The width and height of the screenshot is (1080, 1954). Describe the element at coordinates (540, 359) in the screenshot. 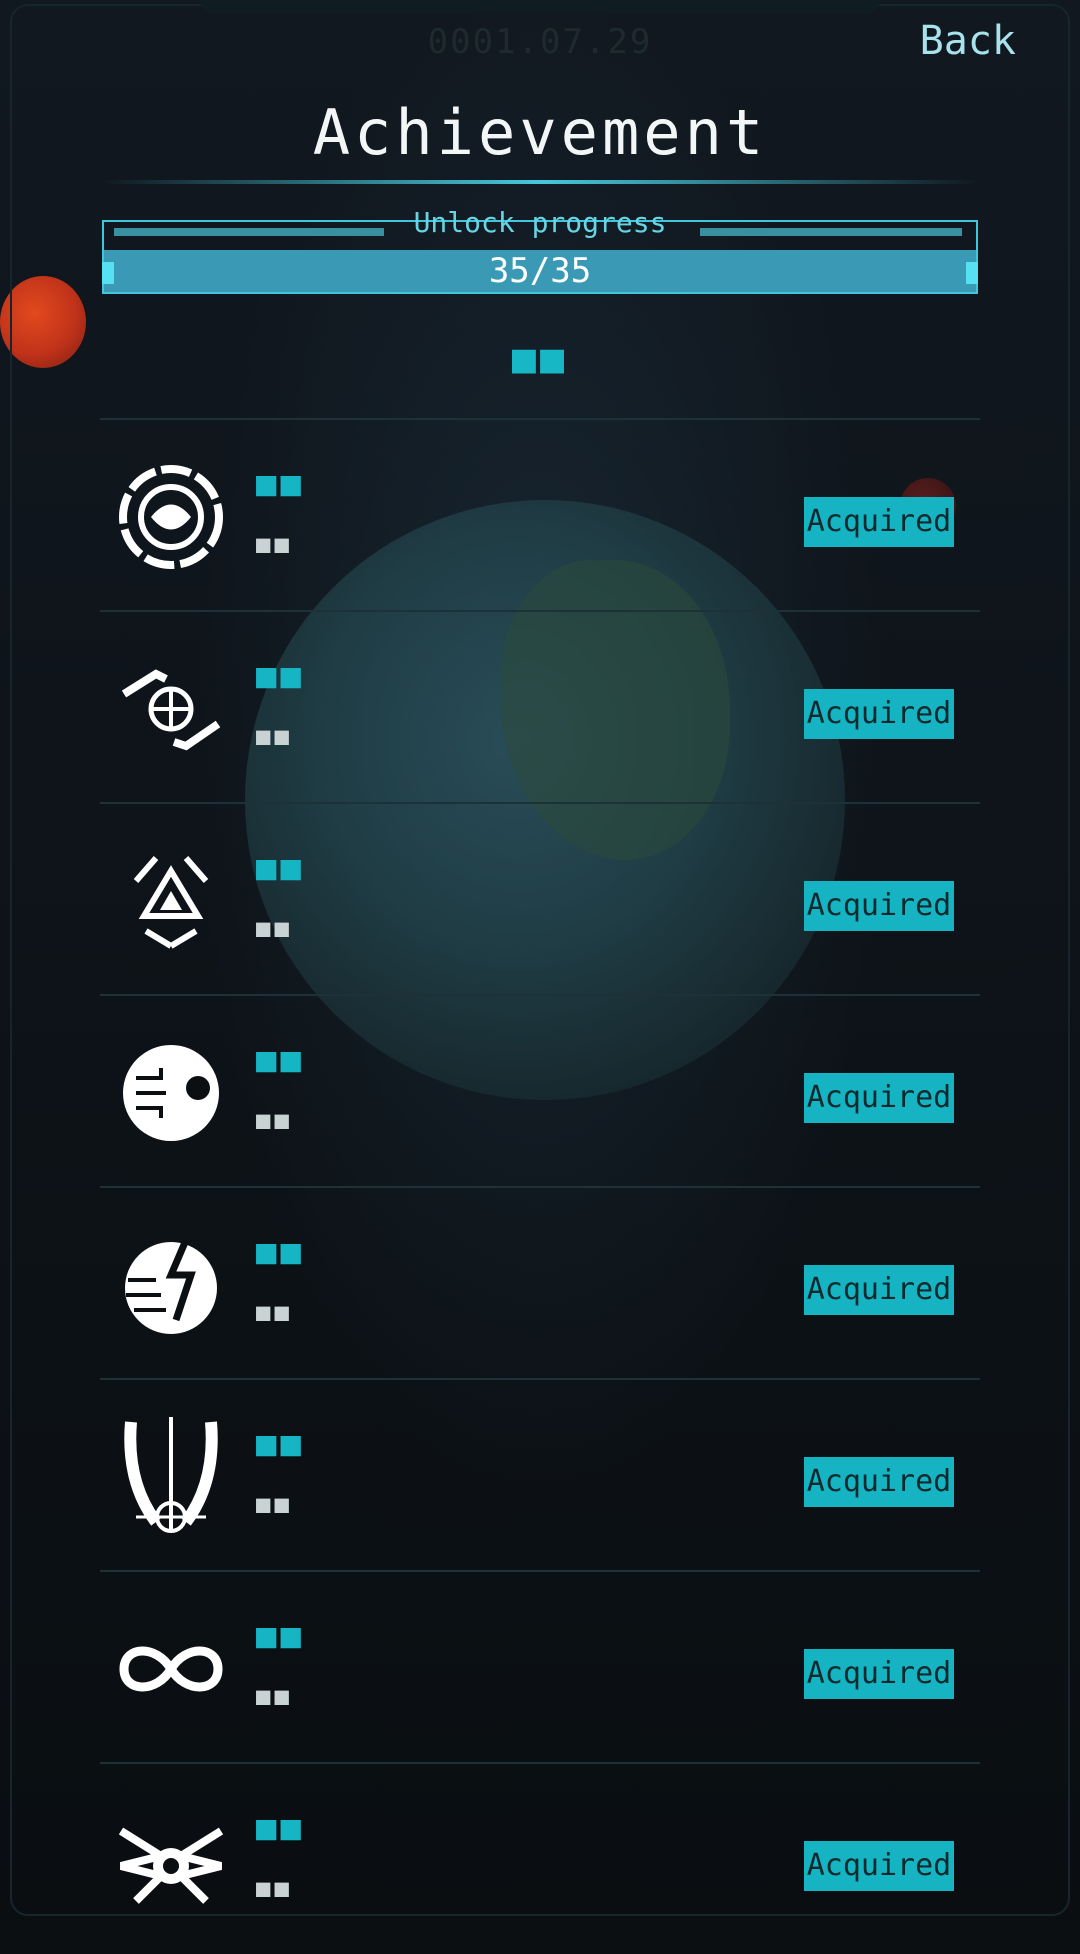

I see `section-badge: ■■` at that location.